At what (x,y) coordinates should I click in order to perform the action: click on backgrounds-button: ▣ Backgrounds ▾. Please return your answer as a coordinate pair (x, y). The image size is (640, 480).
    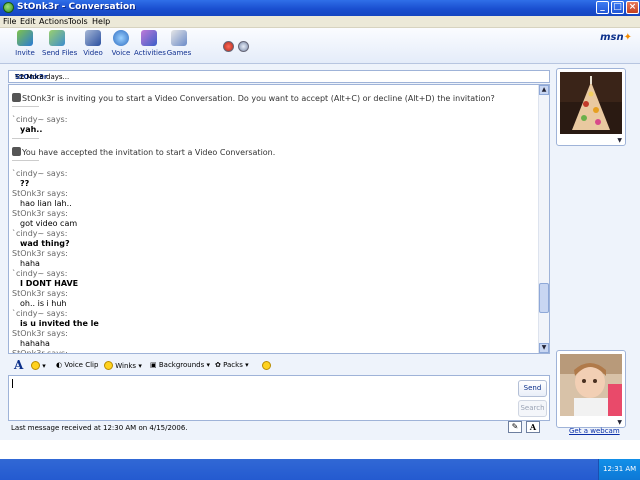
    Looking at the image, I should click on (180, 365).